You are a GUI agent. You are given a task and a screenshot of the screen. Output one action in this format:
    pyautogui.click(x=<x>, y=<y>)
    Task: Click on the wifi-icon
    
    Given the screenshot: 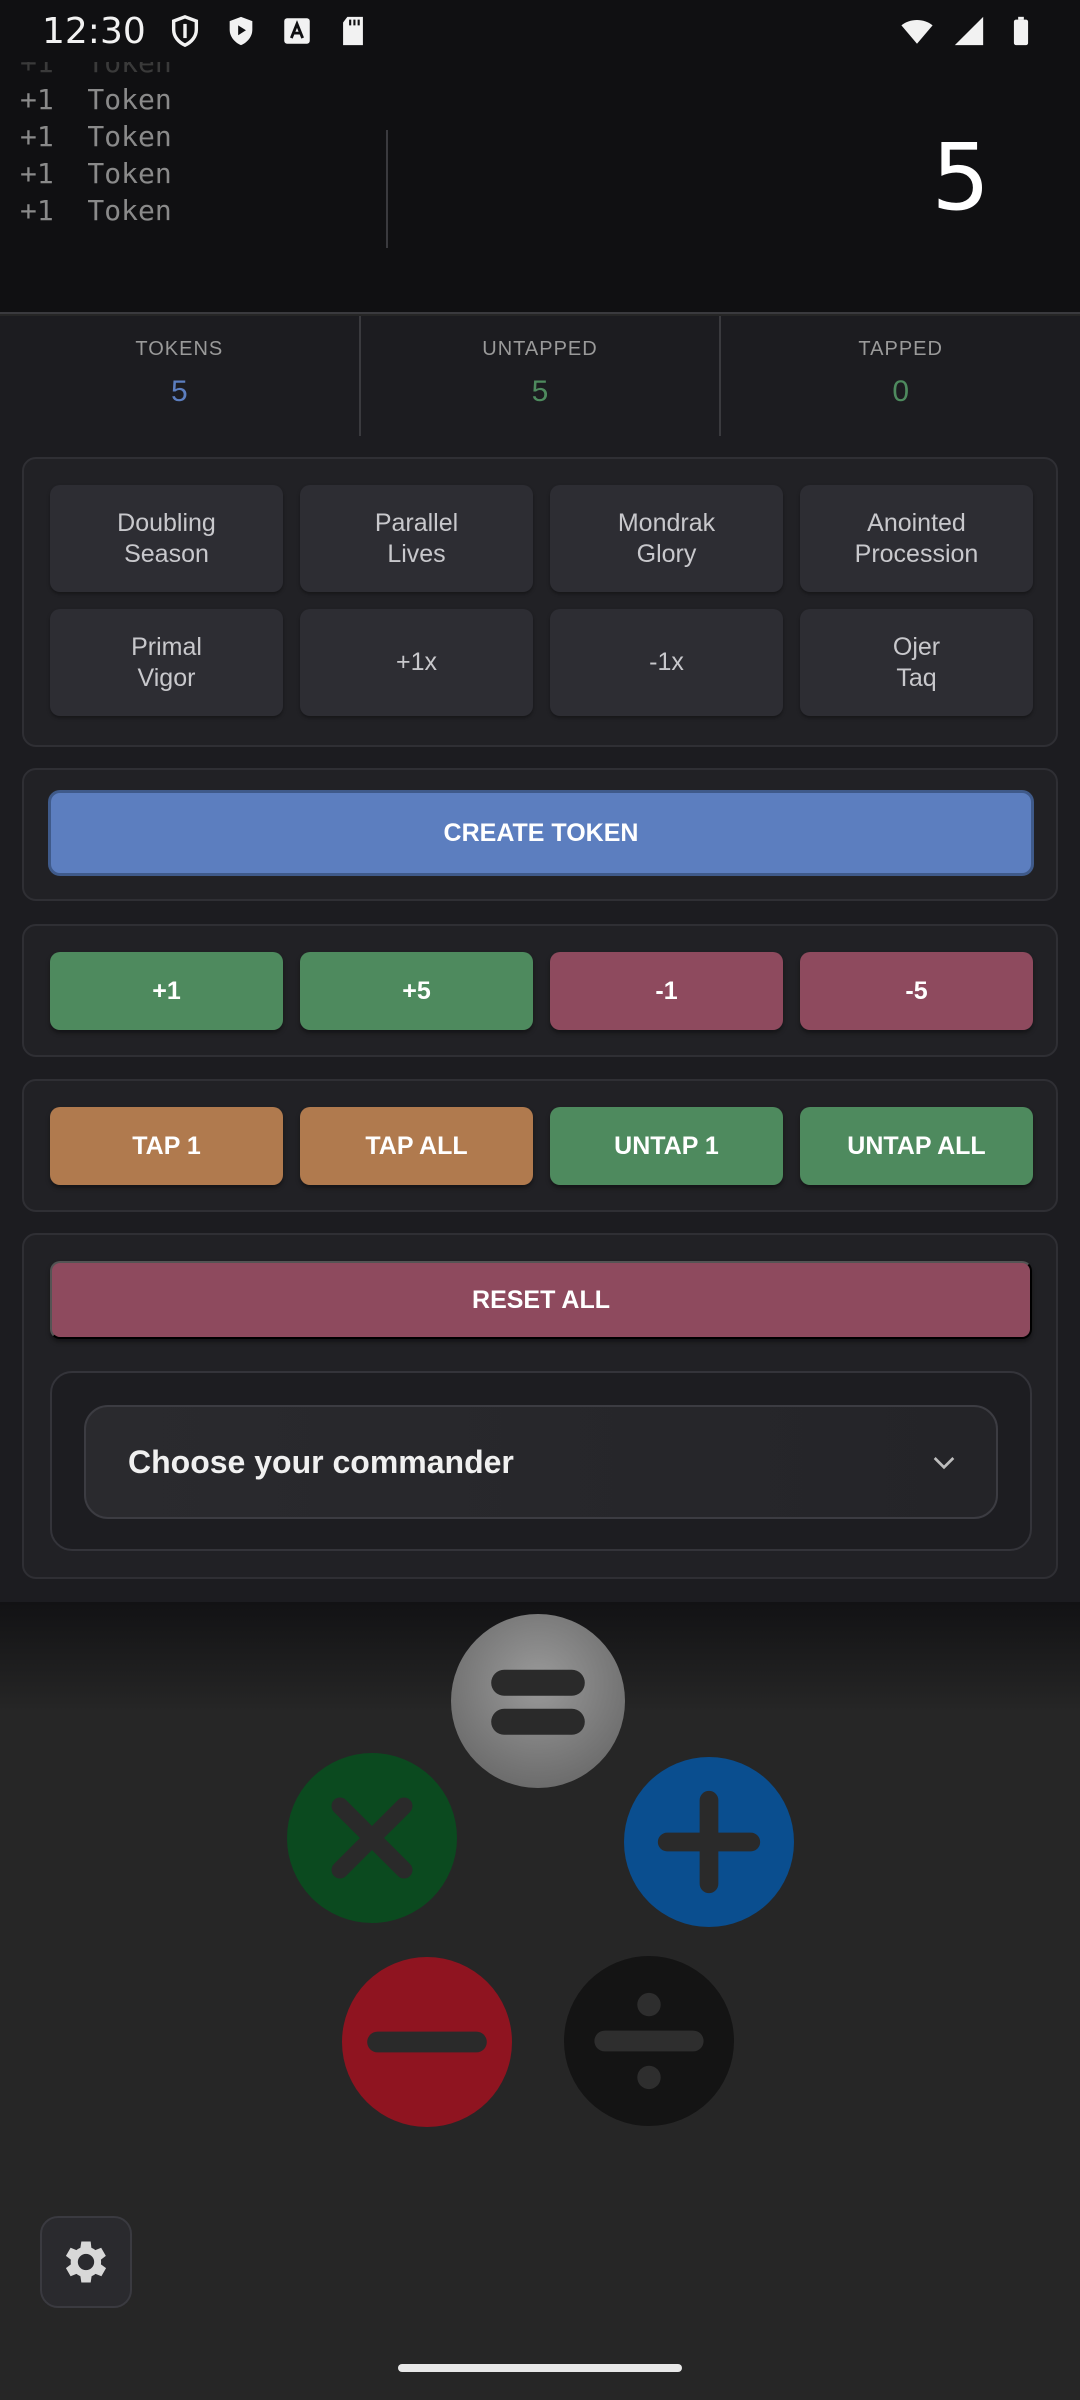 What is the action you would take?
    pyautogui.click(x=917, y=32)
    